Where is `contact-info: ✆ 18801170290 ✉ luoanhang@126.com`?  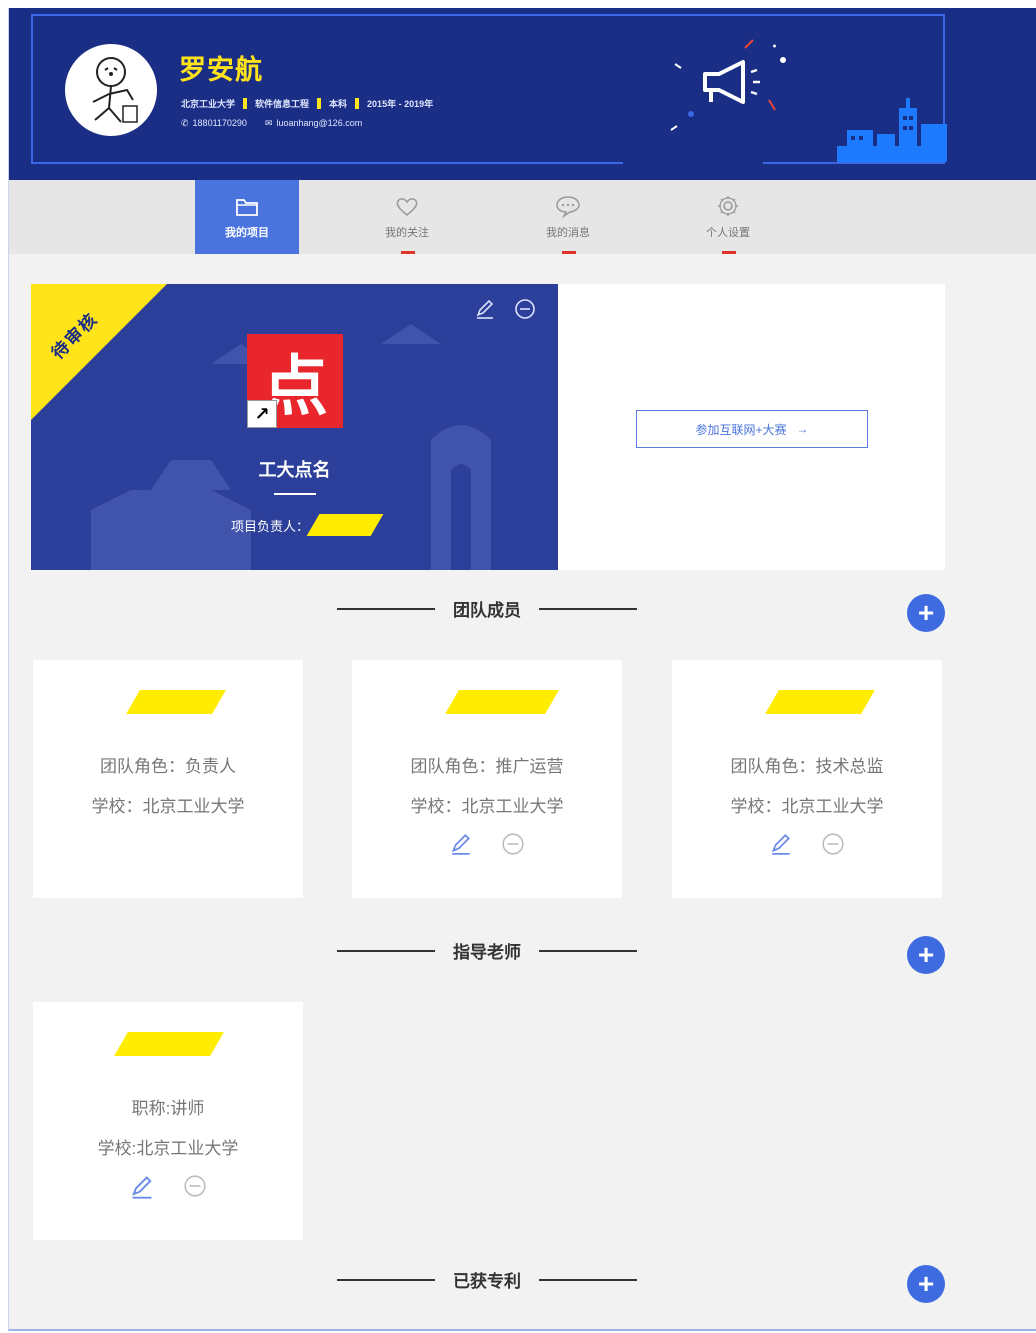 contact-info: ✆ 18801170290 ✉ luoanhang@126.com is located at coordinates (271, 123).